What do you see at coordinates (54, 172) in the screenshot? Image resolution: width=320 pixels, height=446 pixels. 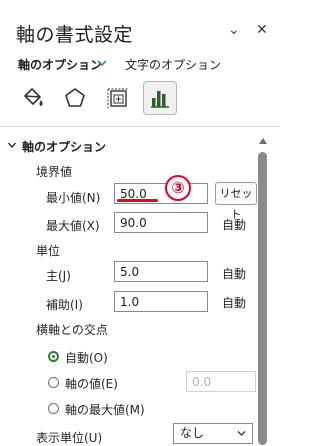 I see `bounds-label: 境界値` at bounding box center [54, 172].